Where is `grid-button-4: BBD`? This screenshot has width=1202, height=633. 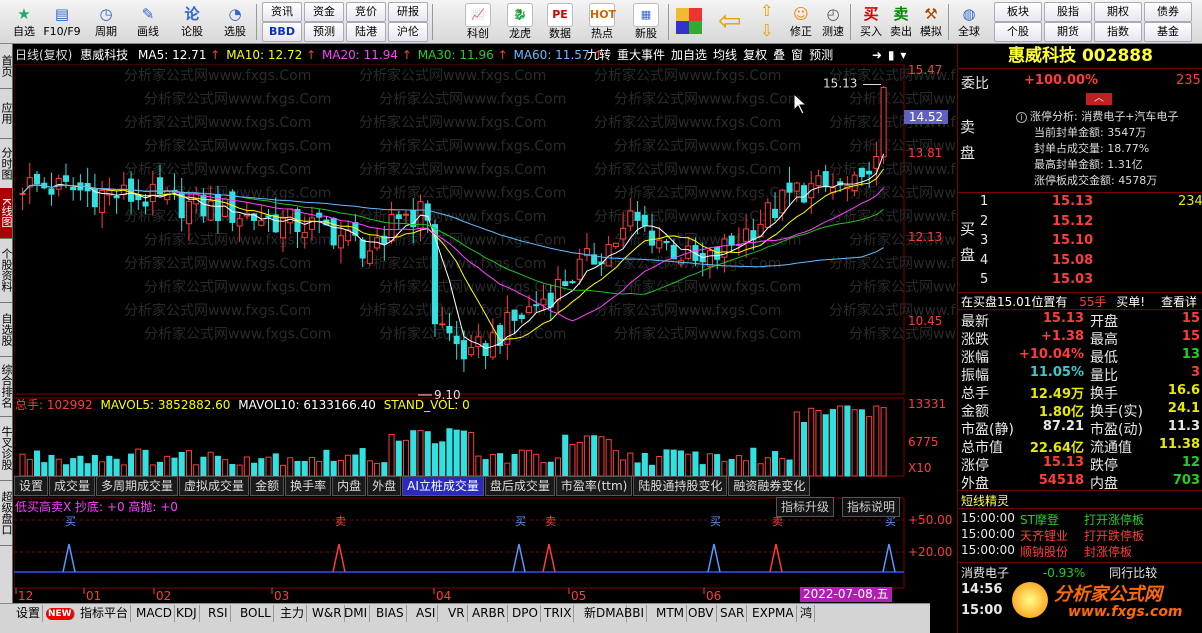
grid-button-4: BBD is located at coordinates (282, 32).